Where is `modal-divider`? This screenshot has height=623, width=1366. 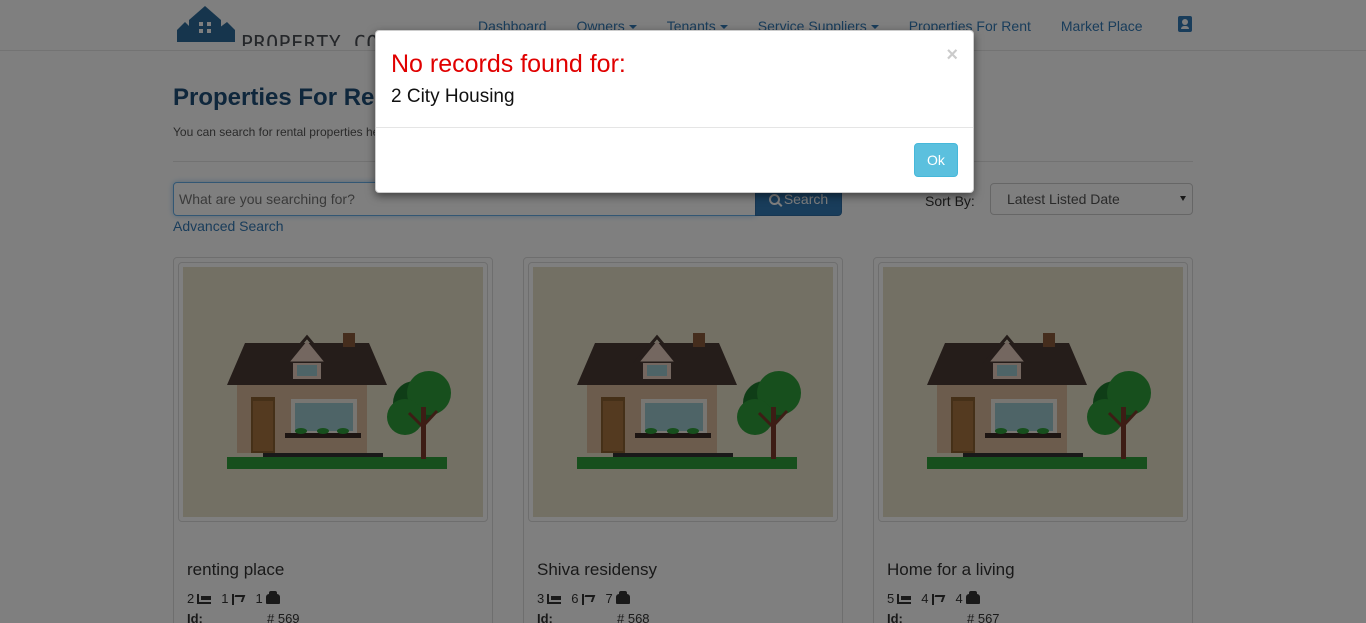 modal-divider is located at coordinates (674, 127).